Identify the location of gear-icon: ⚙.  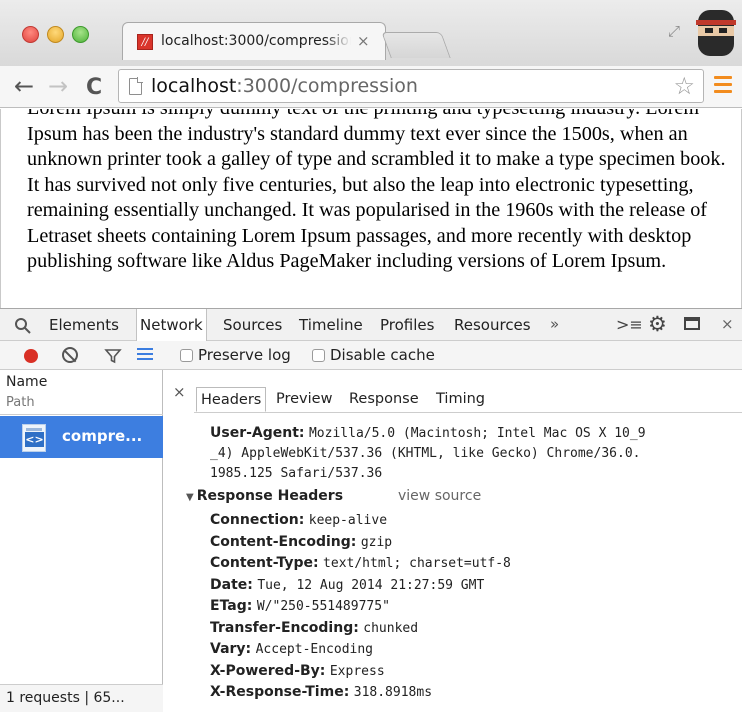
(657, 324).